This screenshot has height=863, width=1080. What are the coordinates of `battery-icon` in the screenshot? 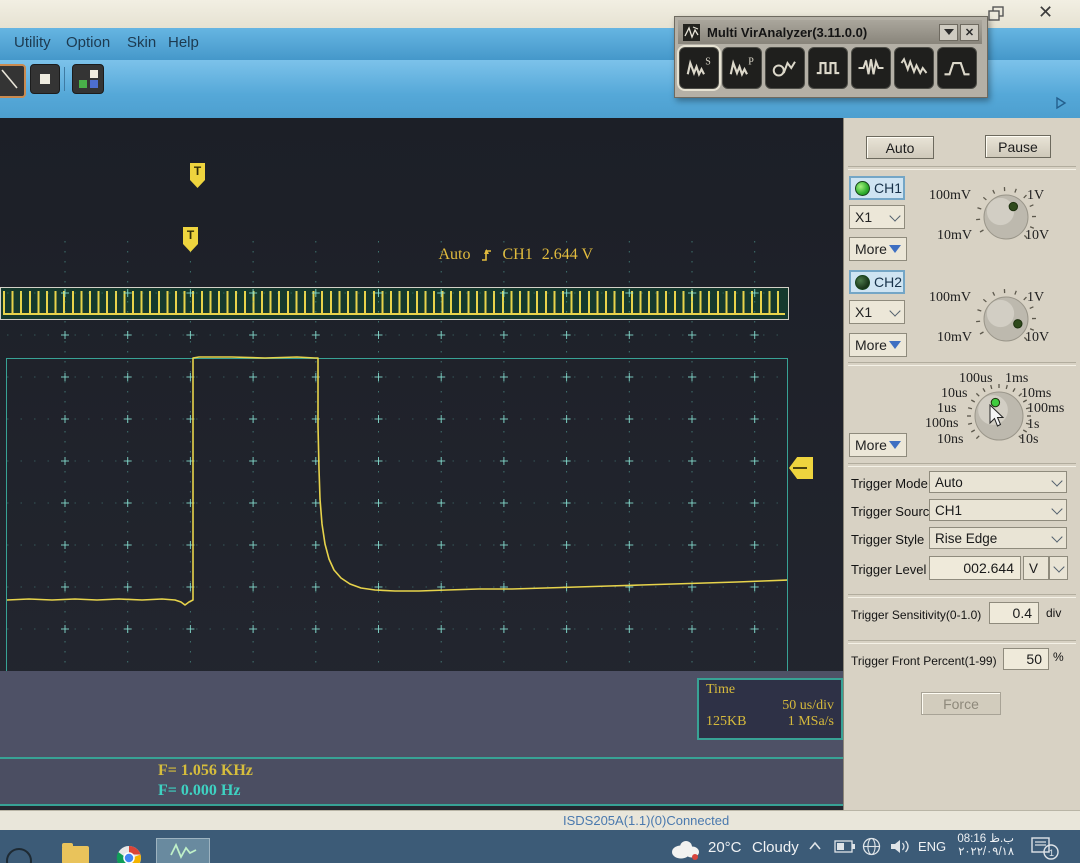 It's located at (845, 846).